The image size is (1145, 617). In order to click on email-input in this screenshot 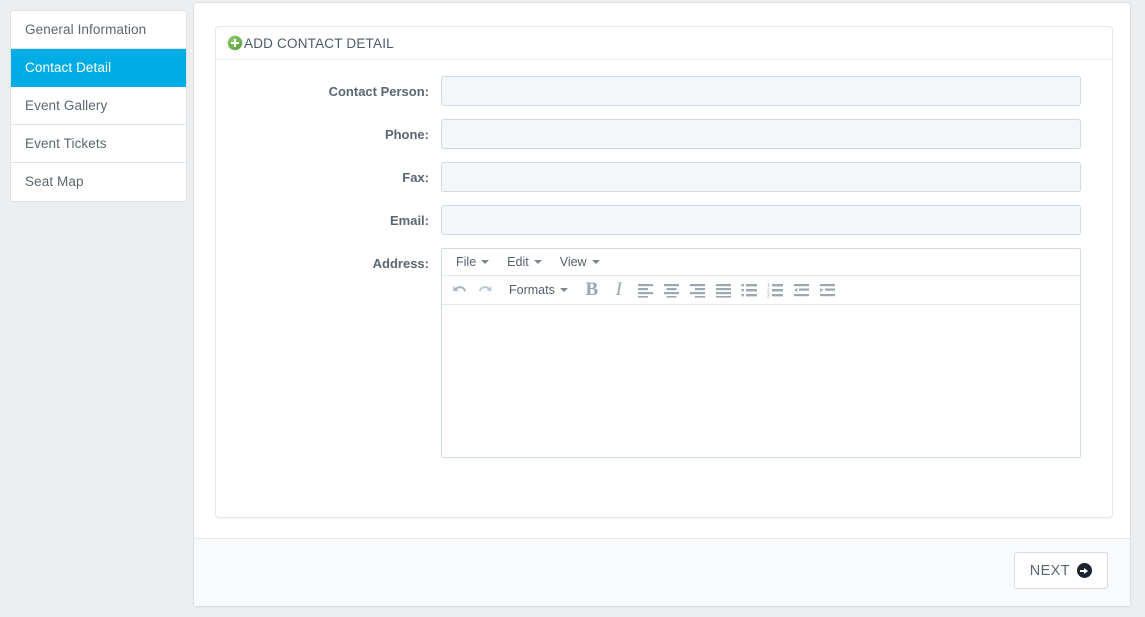, I will do `click(761, 220)`.